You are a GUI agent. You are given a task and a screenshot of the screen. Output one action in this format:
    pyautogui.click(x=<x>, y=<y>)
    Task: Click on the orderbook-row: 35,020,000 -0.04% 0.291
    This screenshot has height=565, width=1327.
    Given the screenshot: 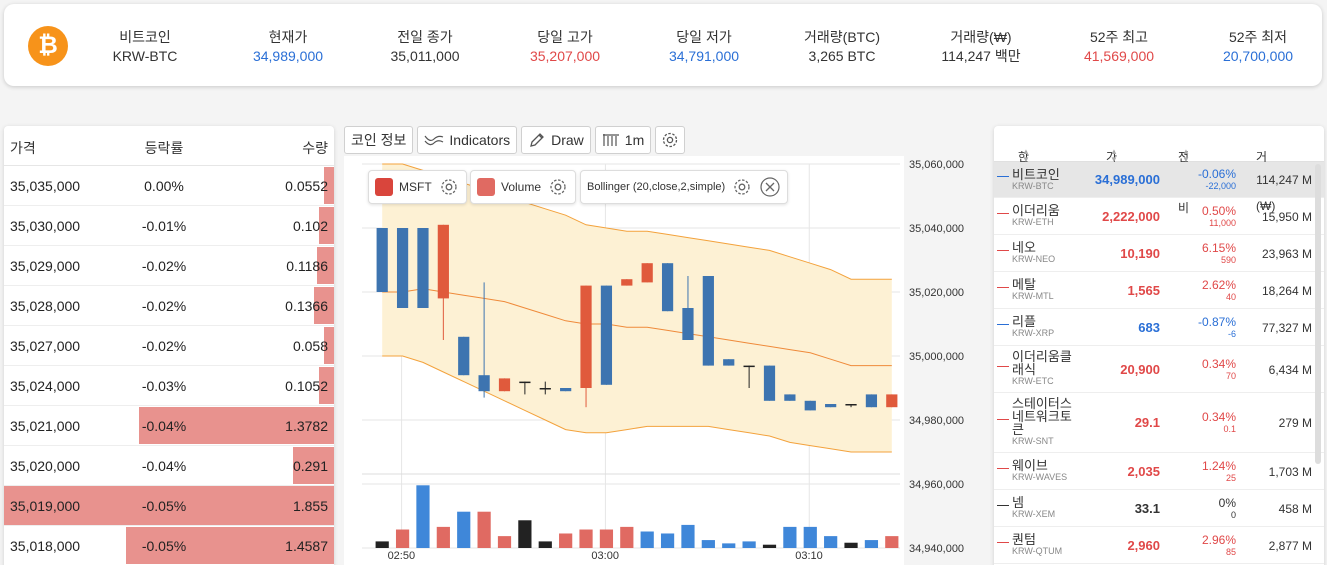 What is the action you would take?
    pyautogui.click(x=169, y=466)
    